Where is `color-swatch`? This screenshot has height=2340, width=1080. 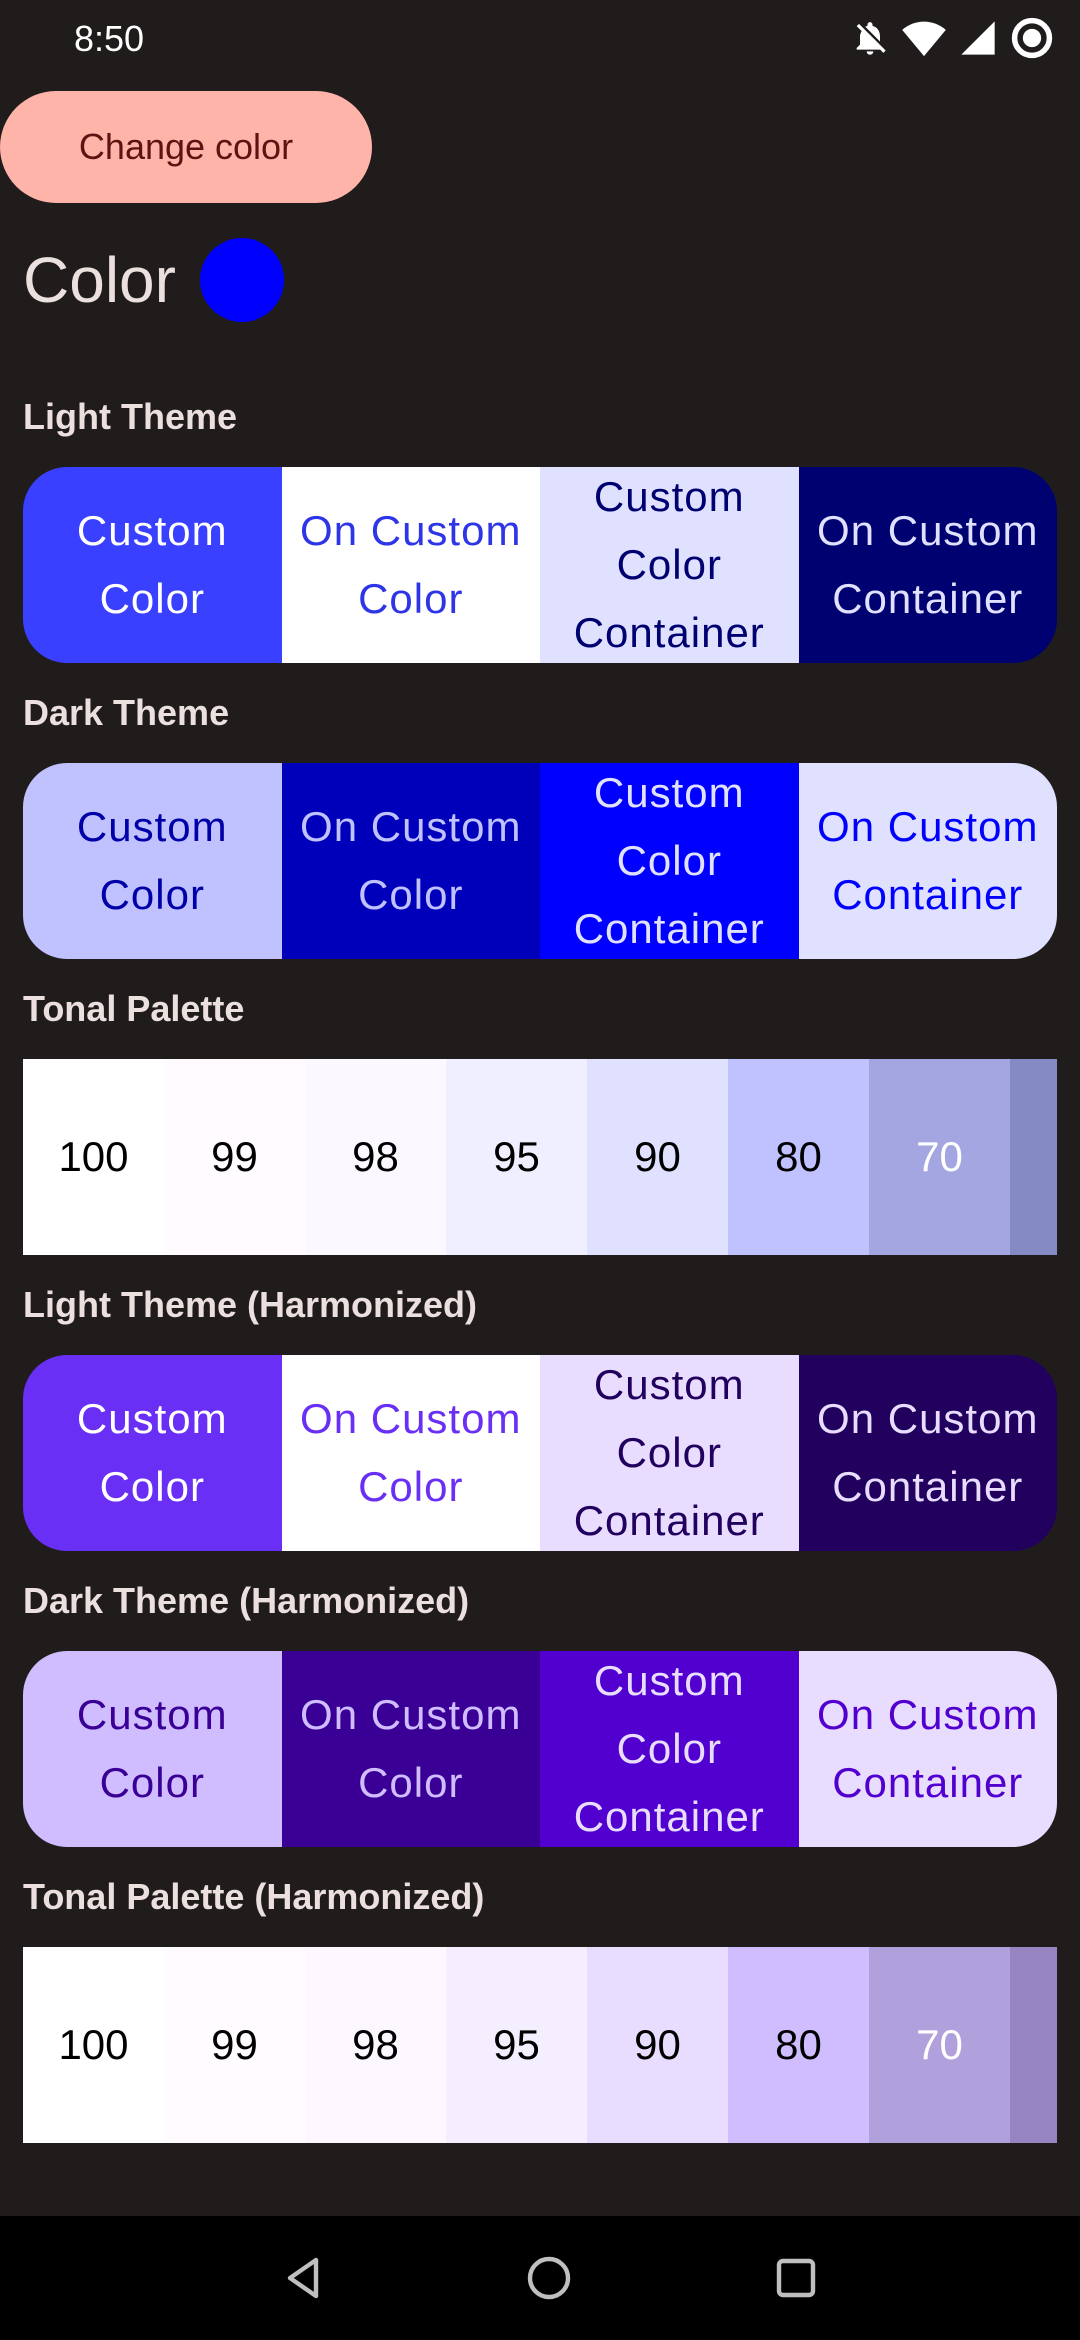 color-swatch is located at coordinates (241, 280).